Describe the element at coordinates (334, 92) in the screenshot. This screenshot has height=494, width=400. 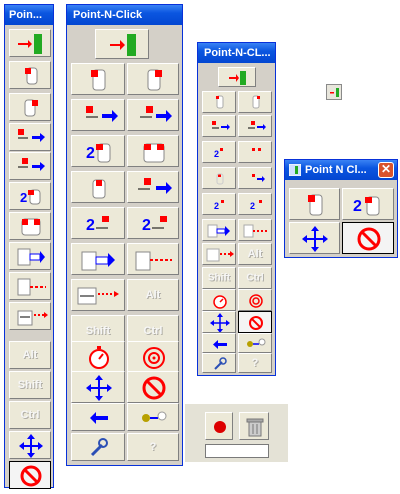
I see `tray-app-icon` at that location.